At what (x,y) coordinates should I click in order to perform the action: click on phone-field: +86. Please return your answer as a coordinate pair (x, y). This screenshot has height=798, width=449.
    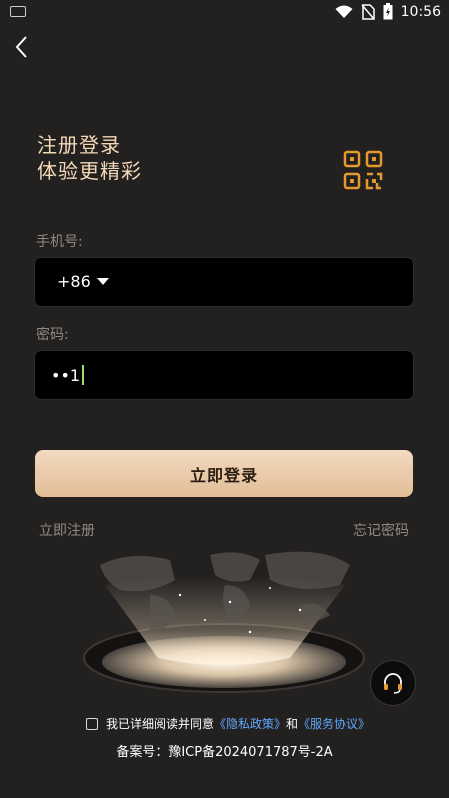
    Looking at the image, I should click on (224, 282).